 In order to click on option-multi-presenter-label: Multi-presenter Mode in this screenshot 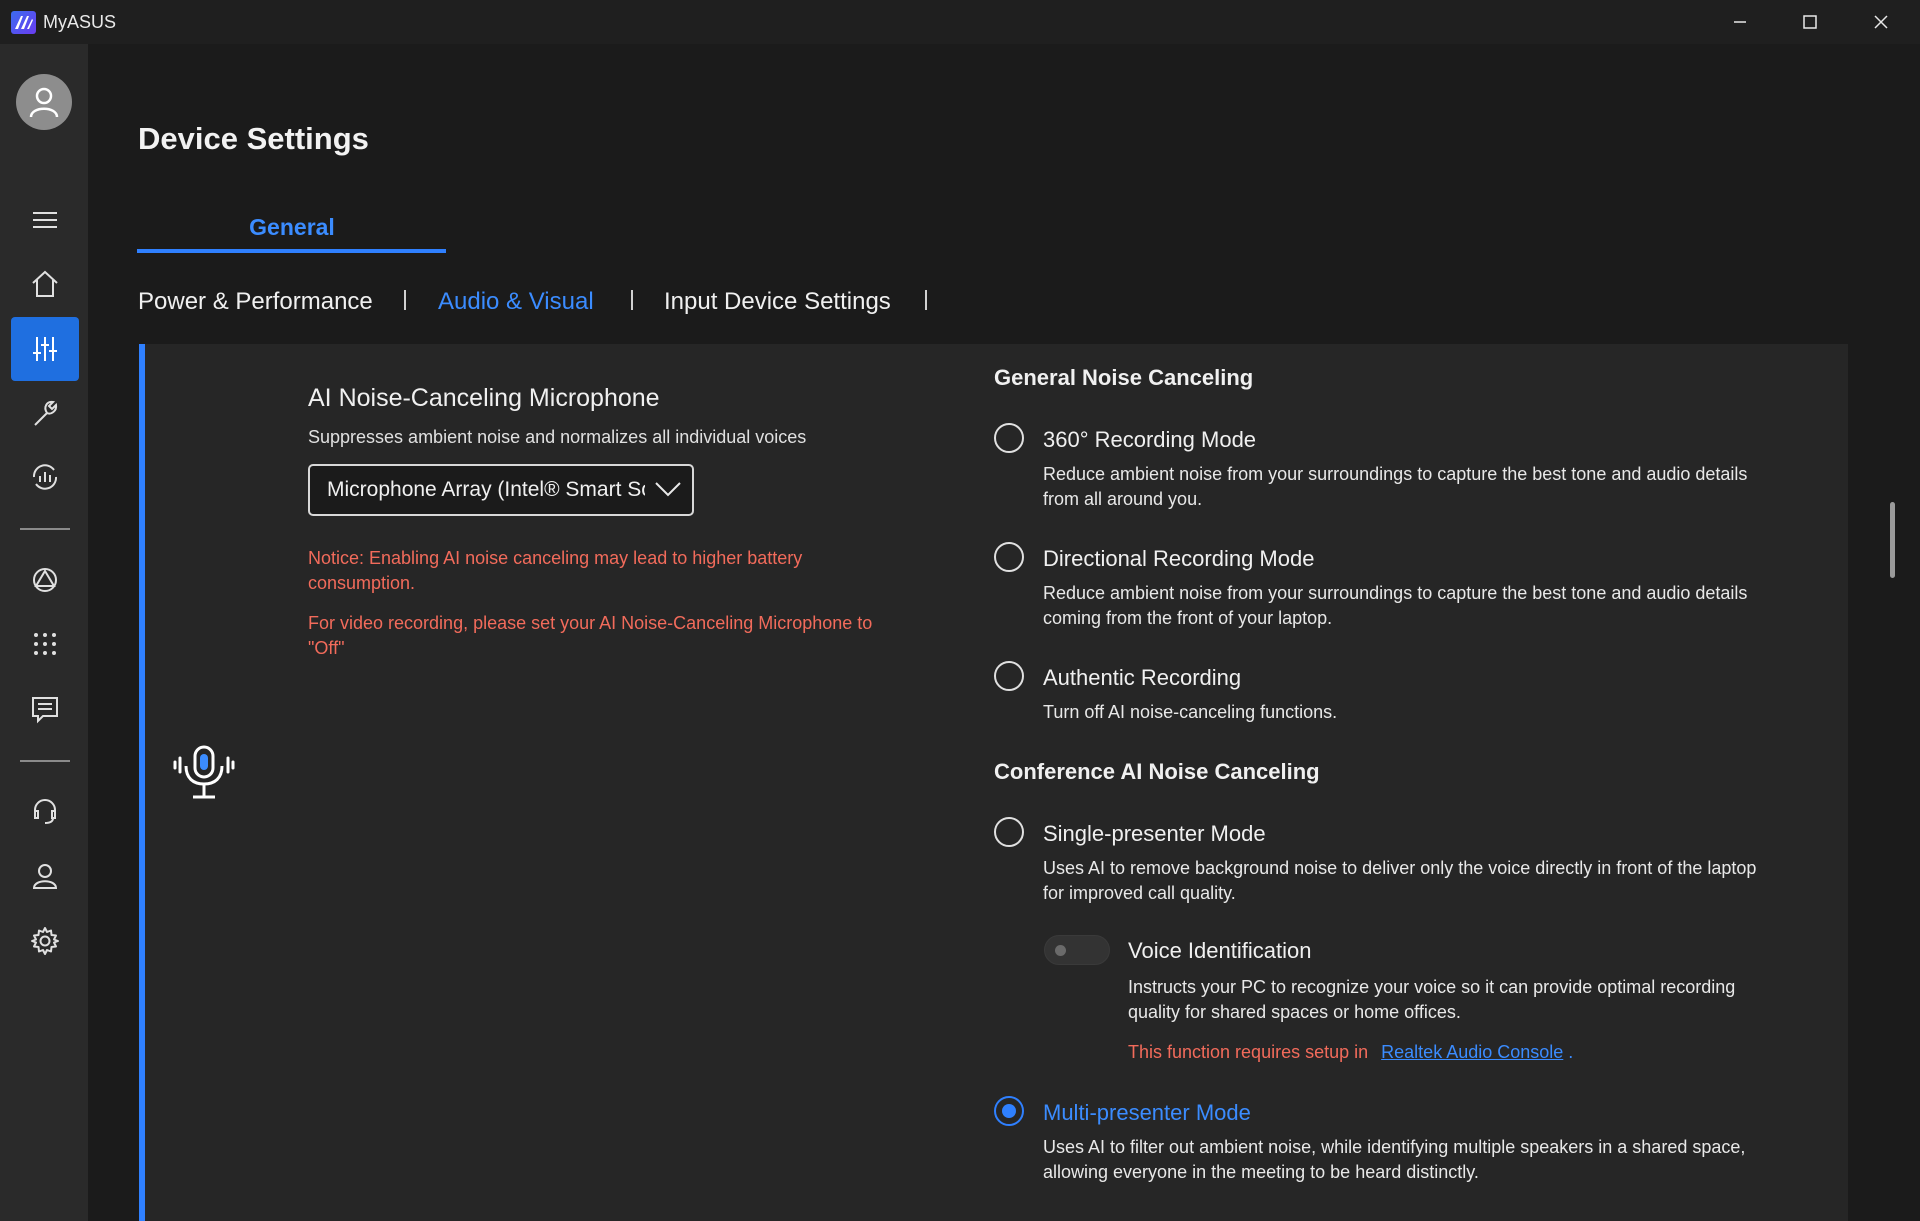, I will do `click(1147, 1112)`.